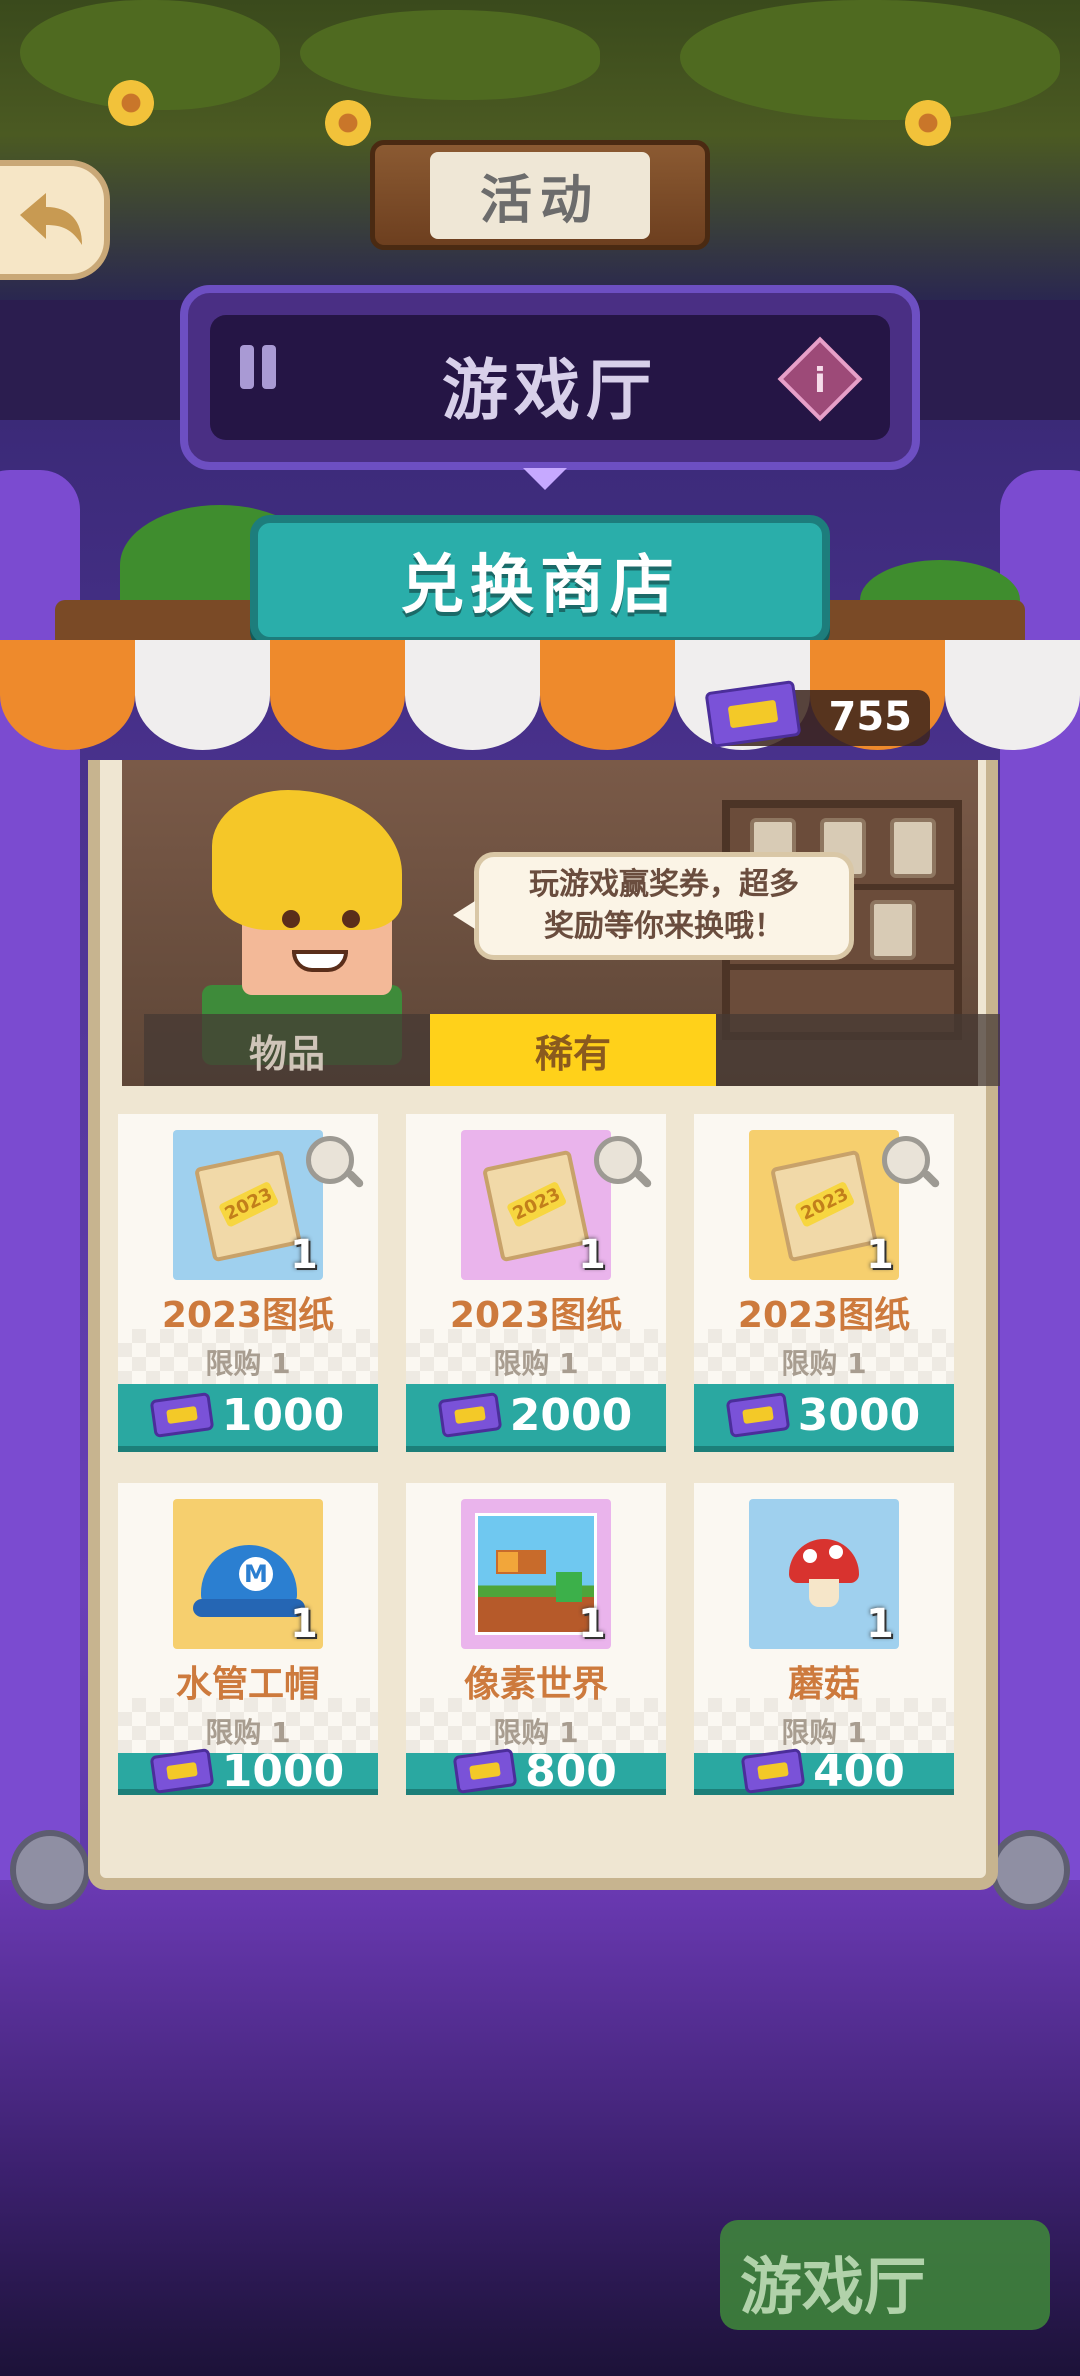 This screenshot has height=2376, width=1080. I want to click on activity-label: 活动, so click(539, 195).